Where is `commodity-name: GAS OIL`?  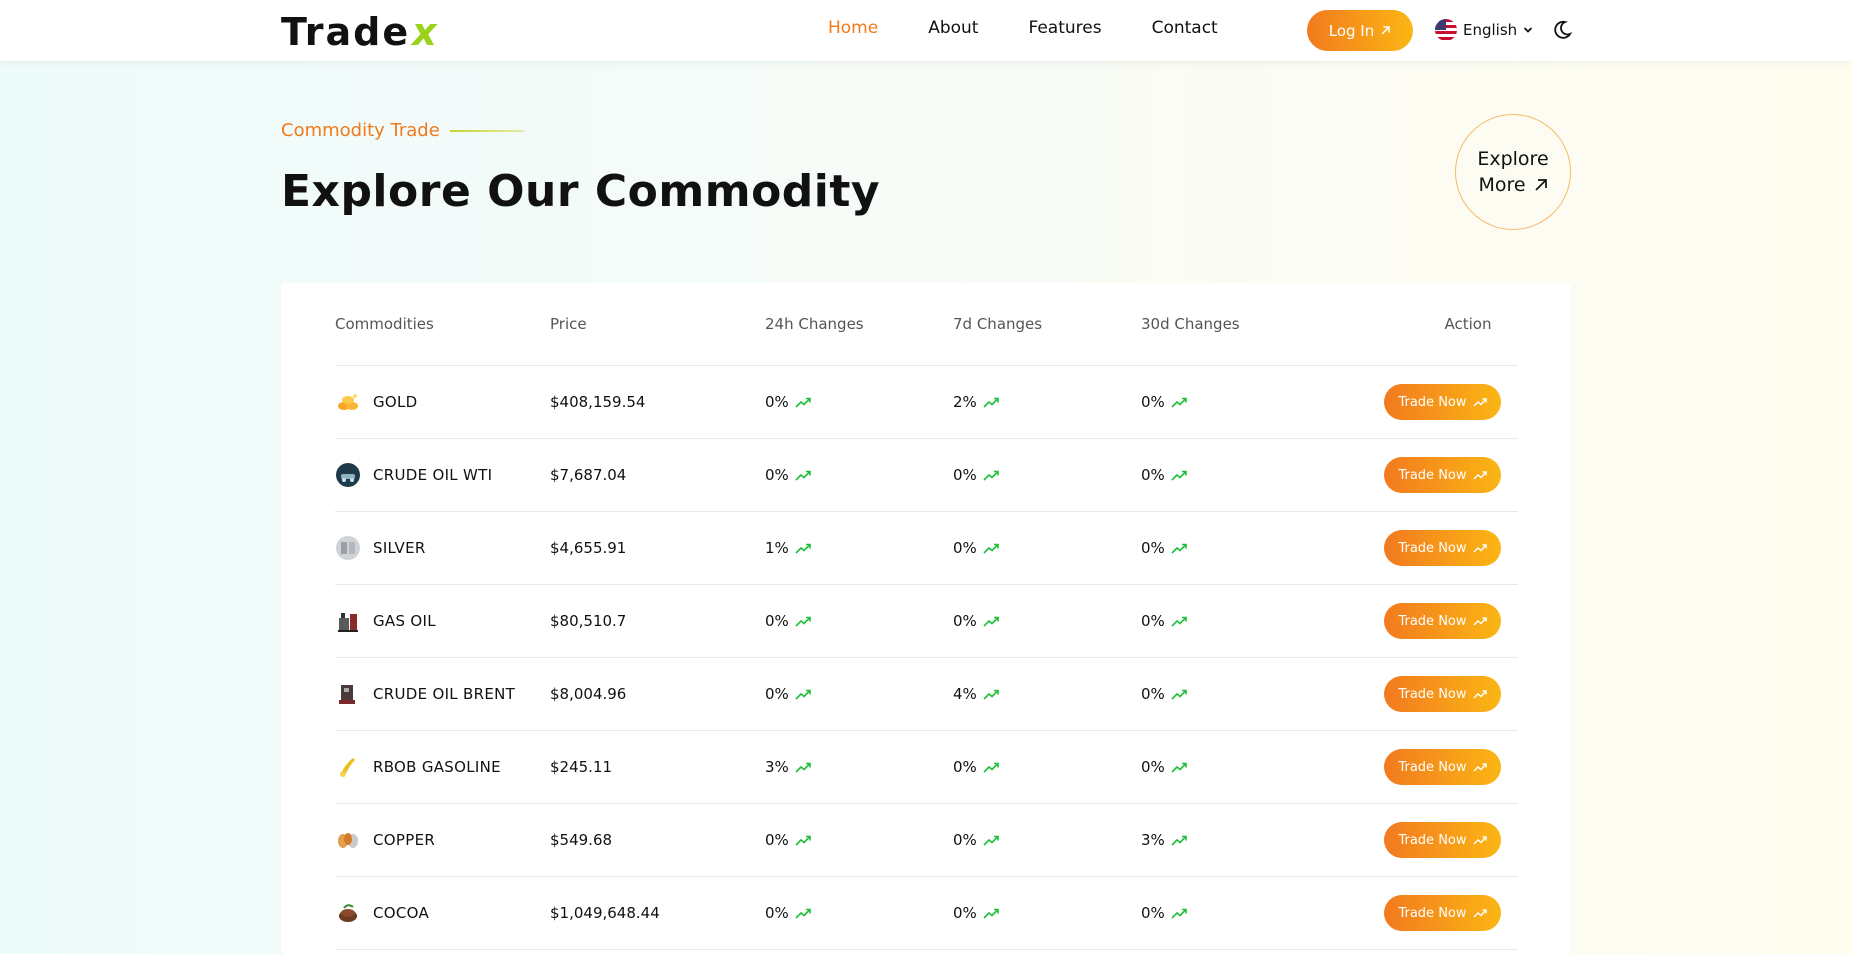
commodity-name: GAS OIL is located at coordinates (404, 621).